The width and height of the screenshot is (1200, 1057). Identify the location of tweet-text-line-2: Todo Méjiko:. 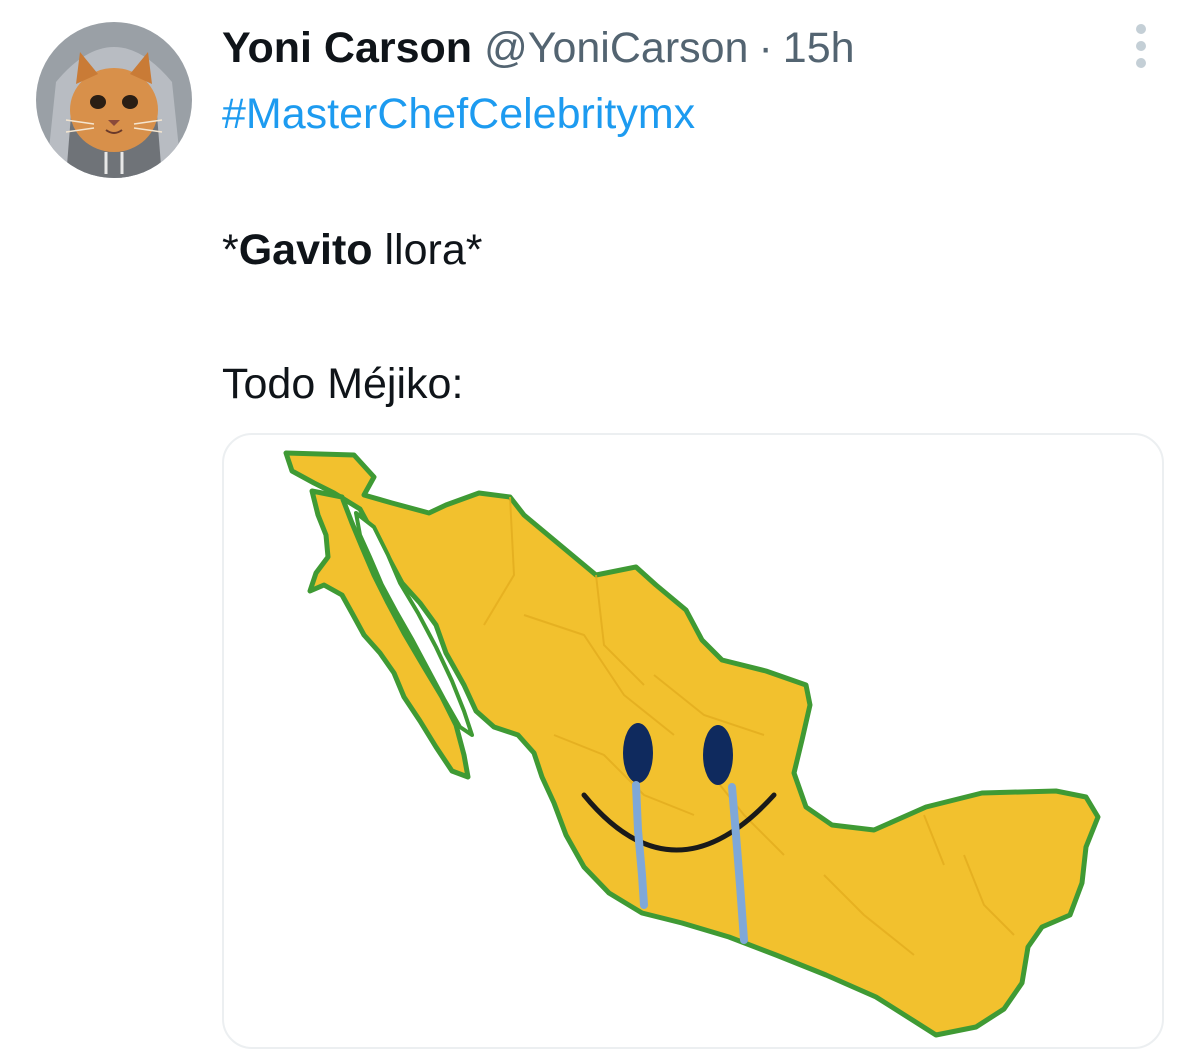
(343, 384).